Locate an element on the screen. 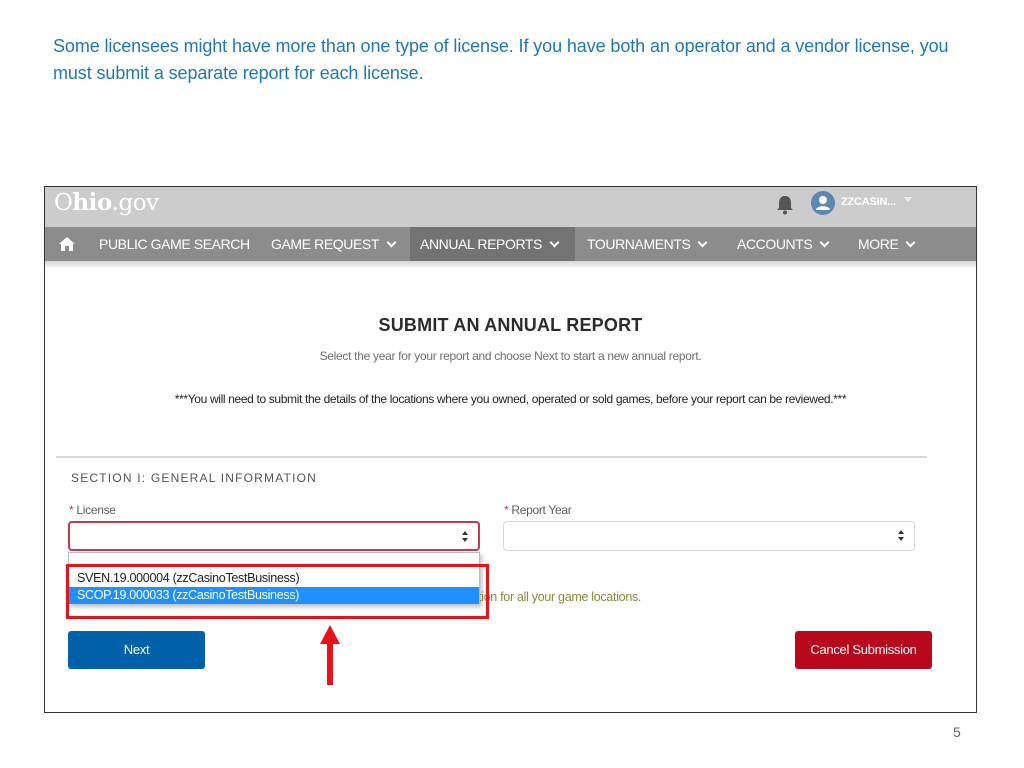  slide-page-number: 5 is located at coordinates (957, 732).